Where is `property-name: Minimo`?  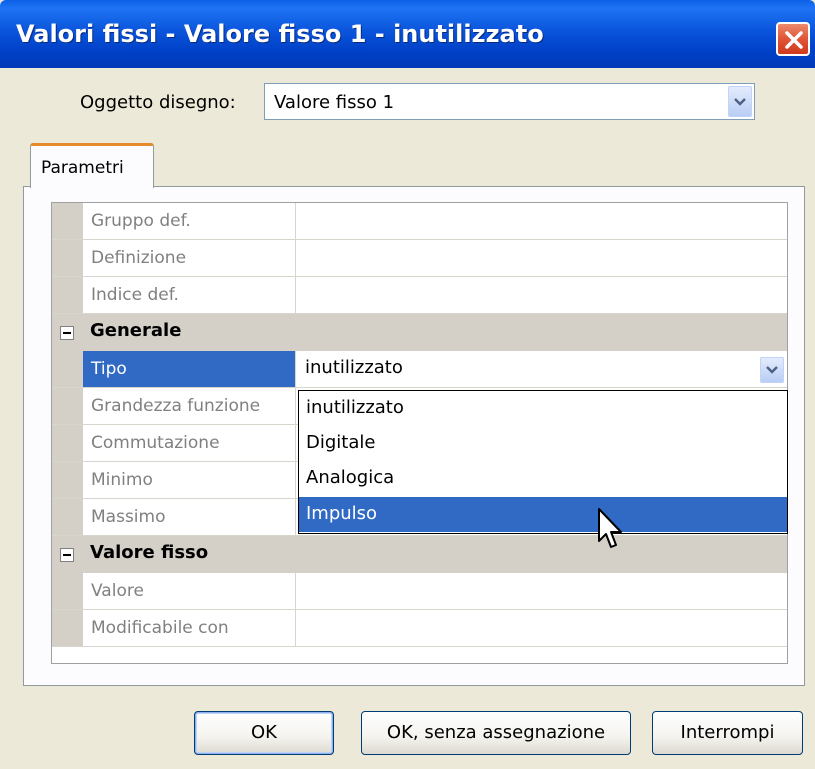 property-name: Minimo is located at coordinates (189, 480).